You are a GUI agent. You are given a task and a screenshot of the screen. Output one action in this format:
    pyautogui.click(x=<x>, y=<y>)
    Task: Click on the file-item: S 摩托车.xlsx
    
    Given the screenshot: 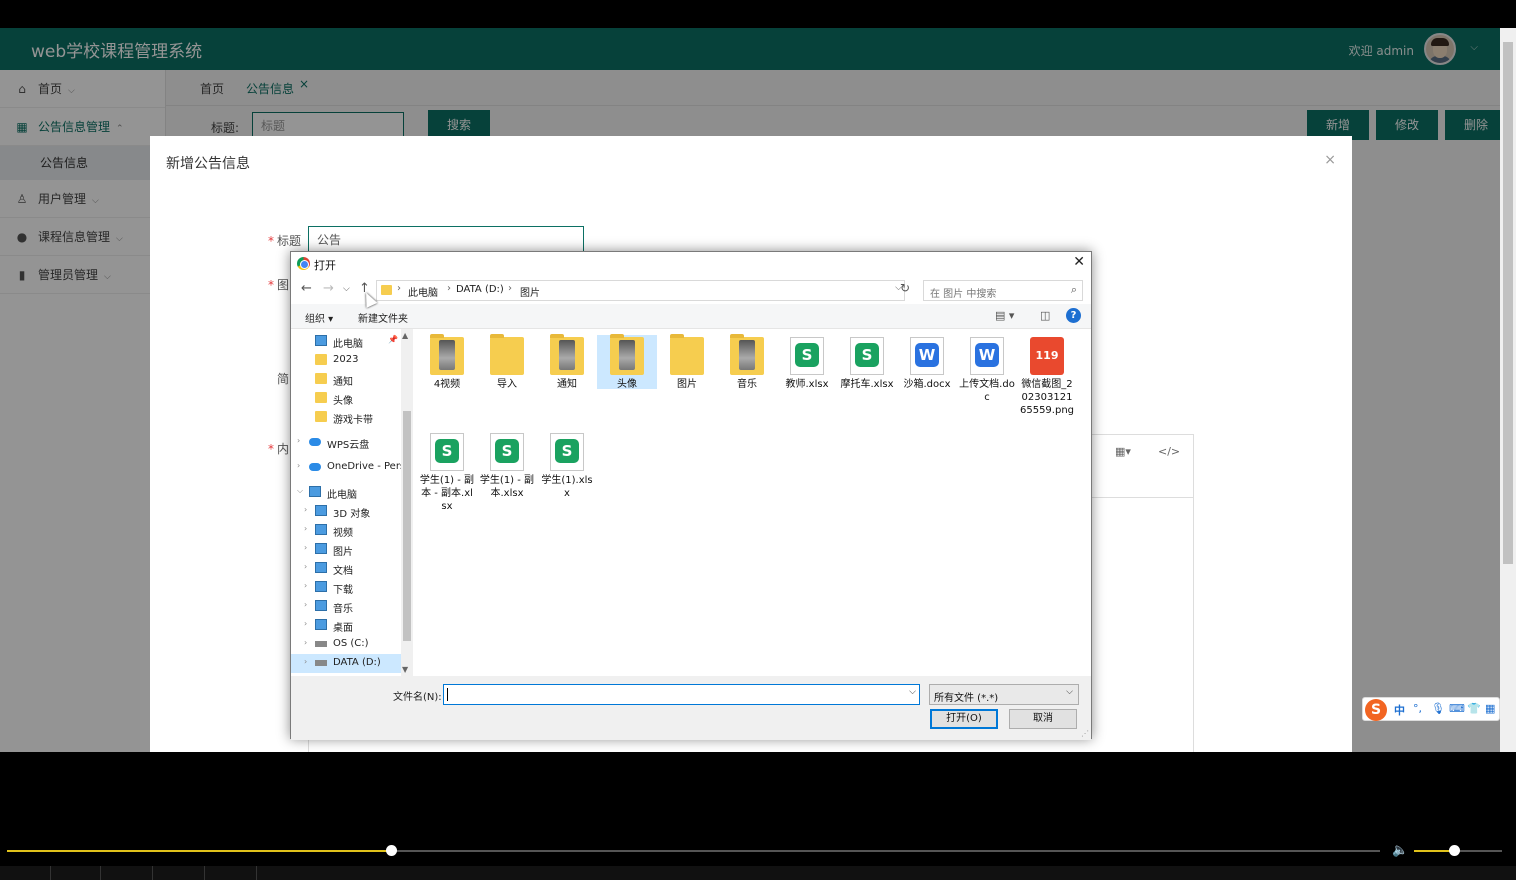 What is the action you would take?
    pyautogui.click(x=867, y=362)
    